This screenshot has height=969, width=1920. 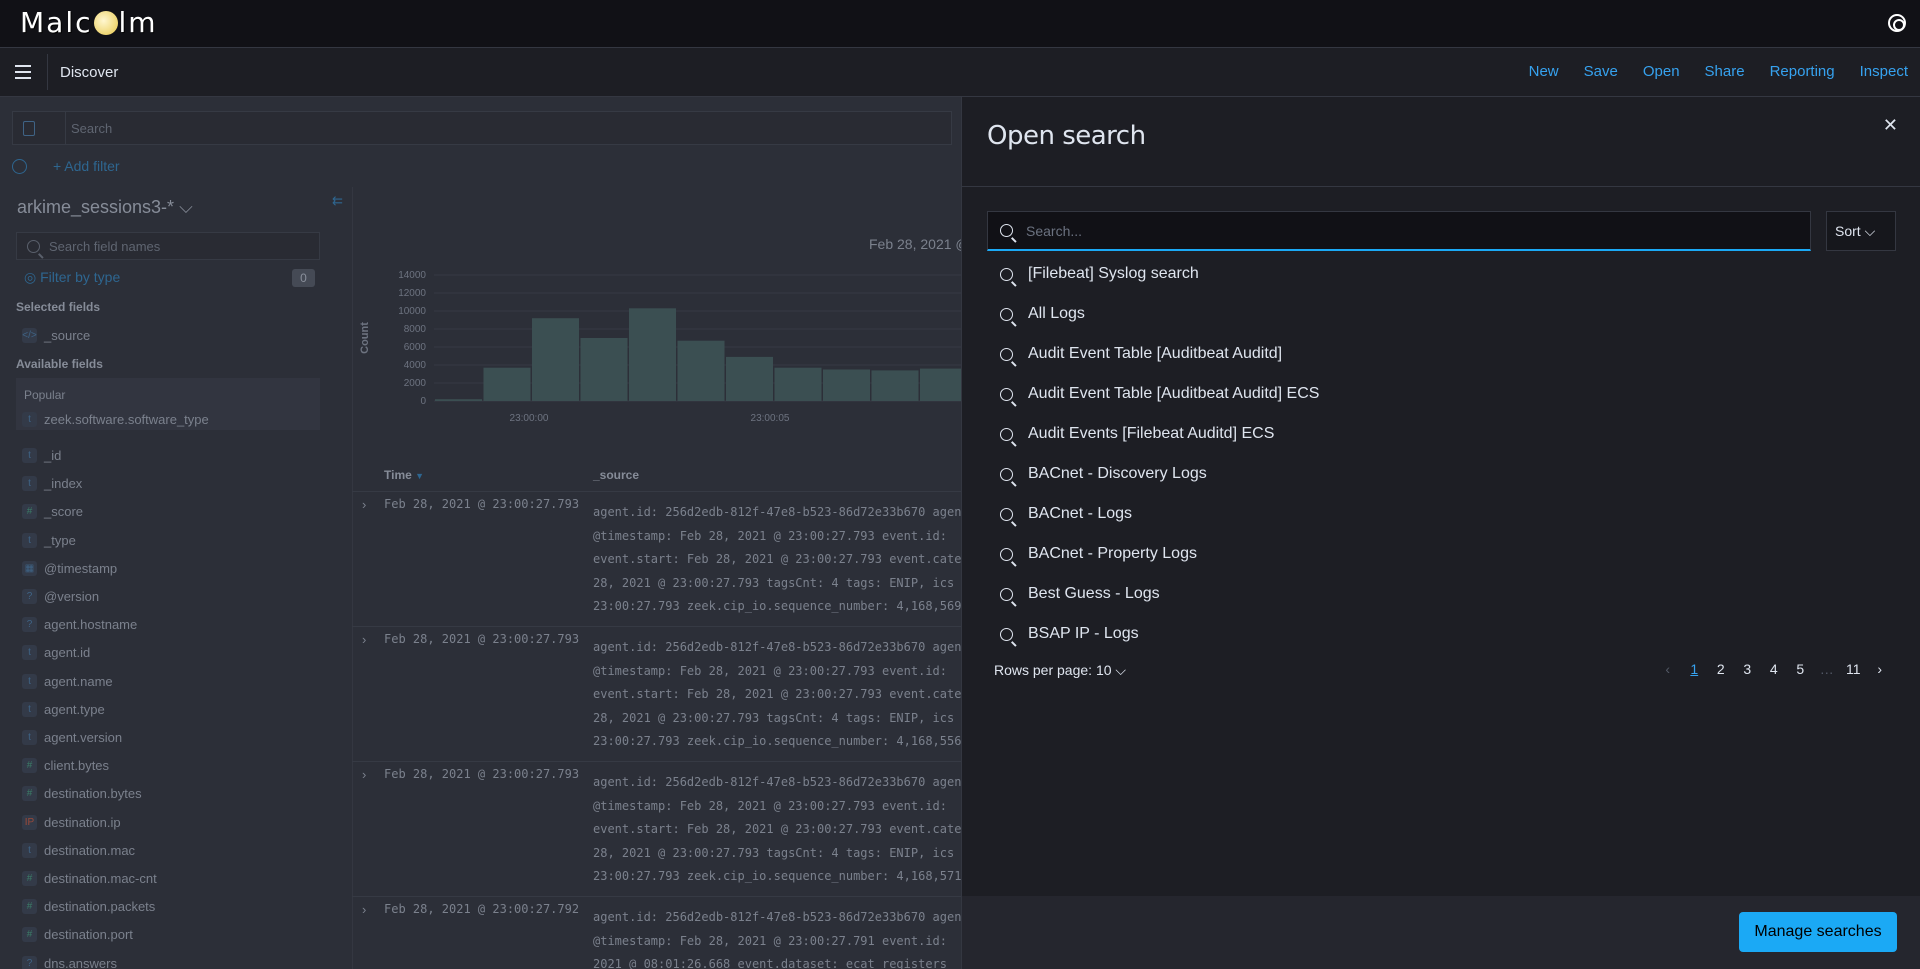 What do you see at coordinates (415, 347) in the screenshot?
I see `y-tick-label: 6000` at bounding box center [415, 347].